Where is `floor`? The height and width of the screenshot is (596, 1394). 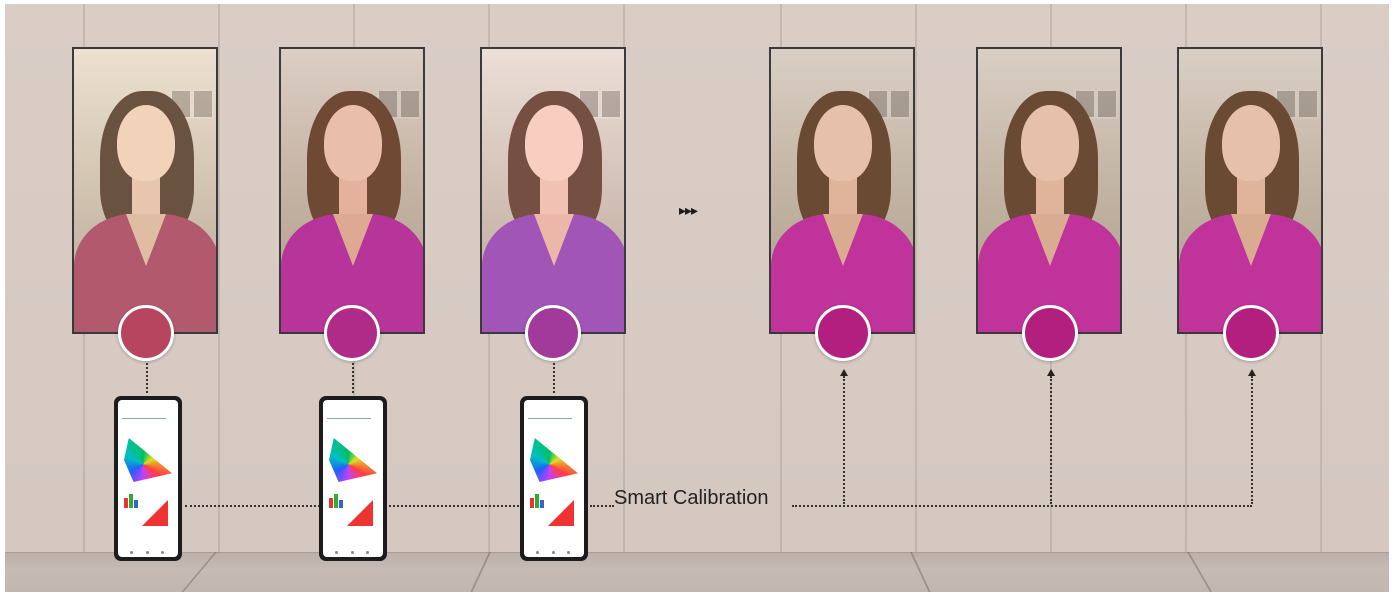 floor is located at coordinates (697, 572).